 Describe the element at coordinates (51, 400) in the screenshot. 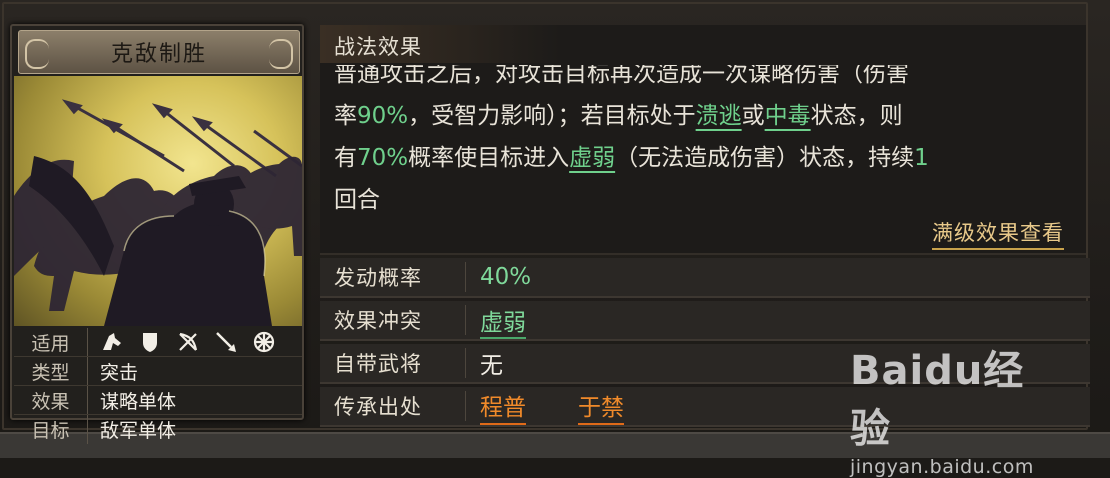

I see `info-label: 效果` at that location.